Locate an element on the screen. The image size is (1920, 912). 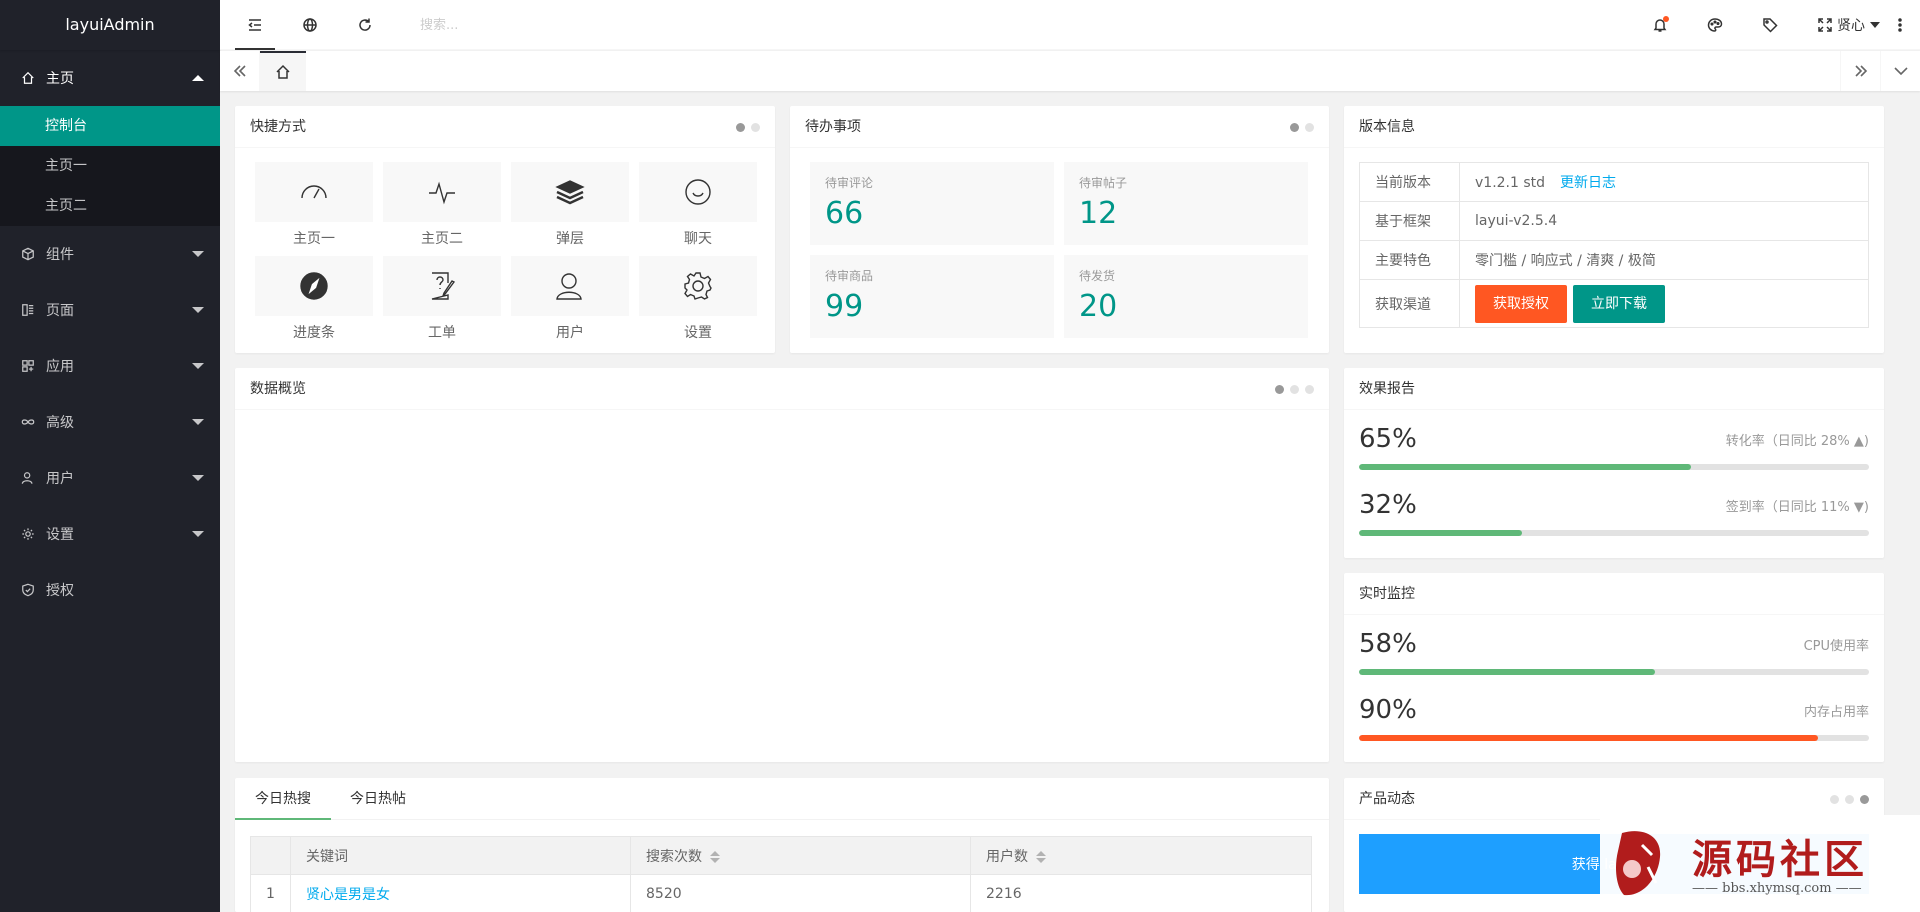
progress-desc: 内存占用率 is located at coordinates (1836, 712).